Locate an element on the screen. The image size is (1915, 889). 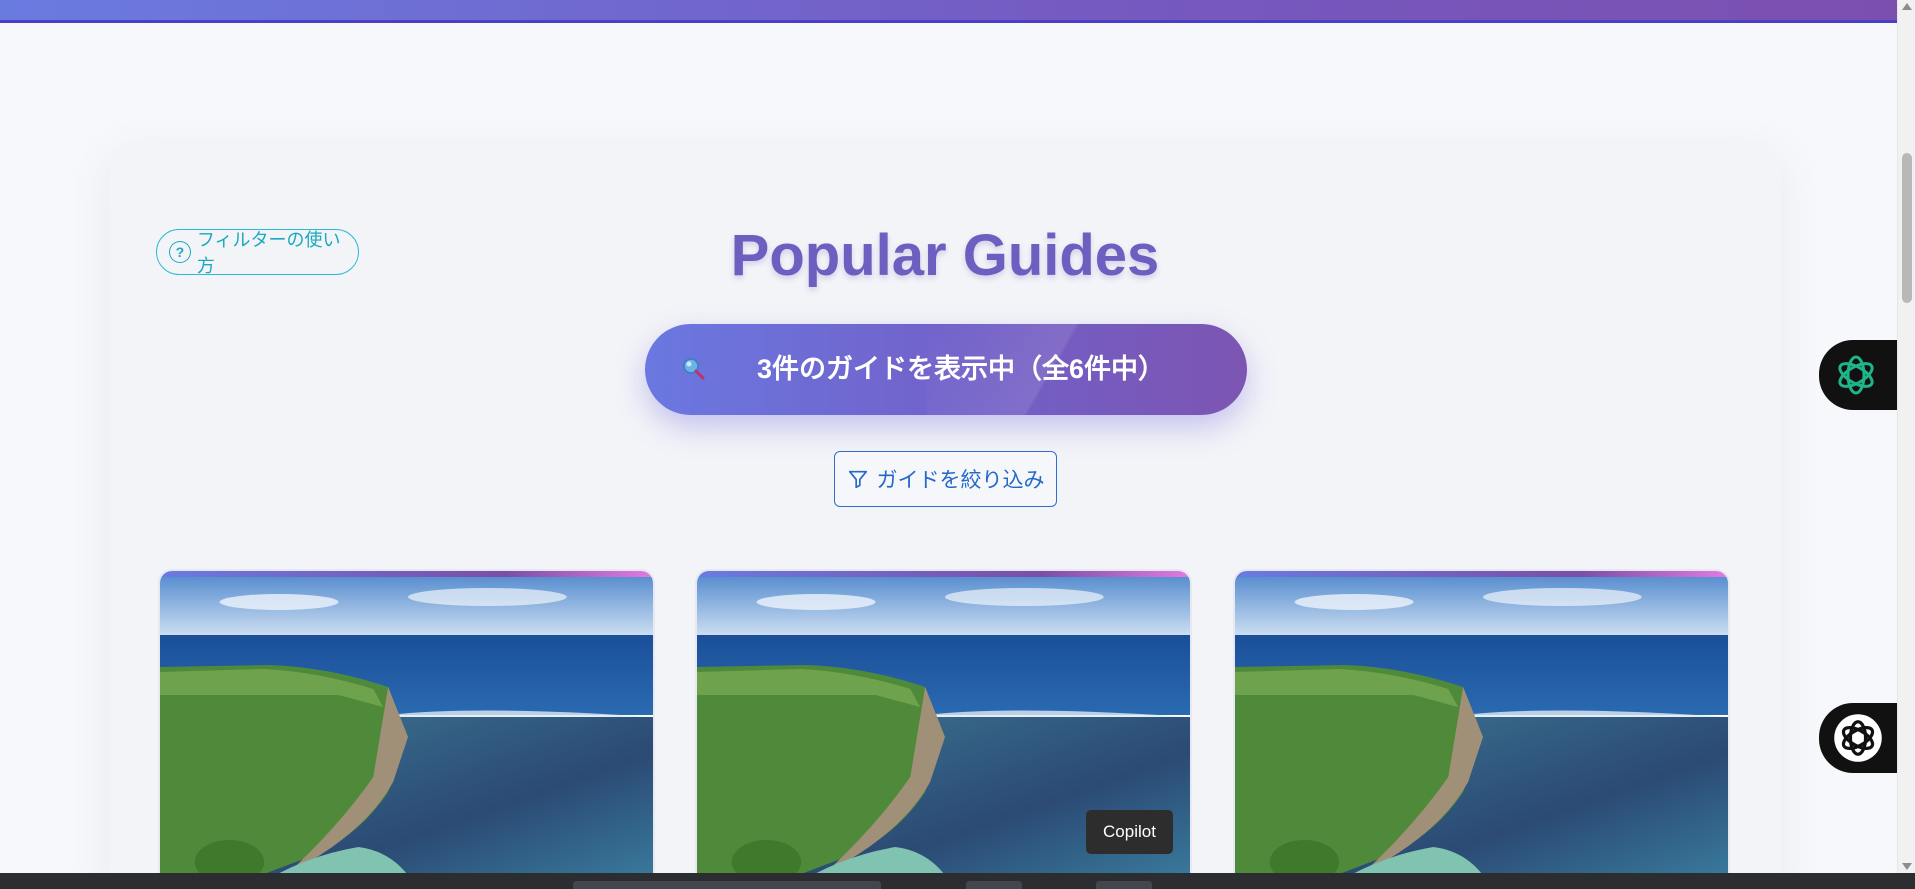
results-status-pill: 3件のガイドを表示中（全6件中） is located at coordinates (946, 369).